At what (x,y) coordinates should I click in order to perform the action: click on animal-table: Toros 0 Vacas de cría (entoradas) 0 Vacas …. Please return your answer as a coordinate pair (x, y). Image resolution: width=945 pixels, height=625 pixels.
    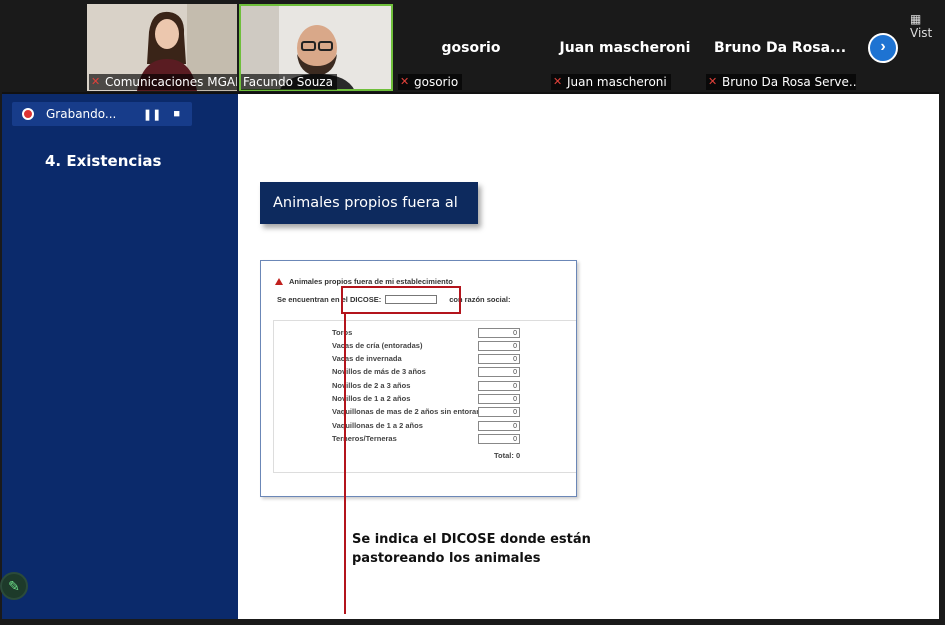
    Looking at the image, I should click on (424, 397).